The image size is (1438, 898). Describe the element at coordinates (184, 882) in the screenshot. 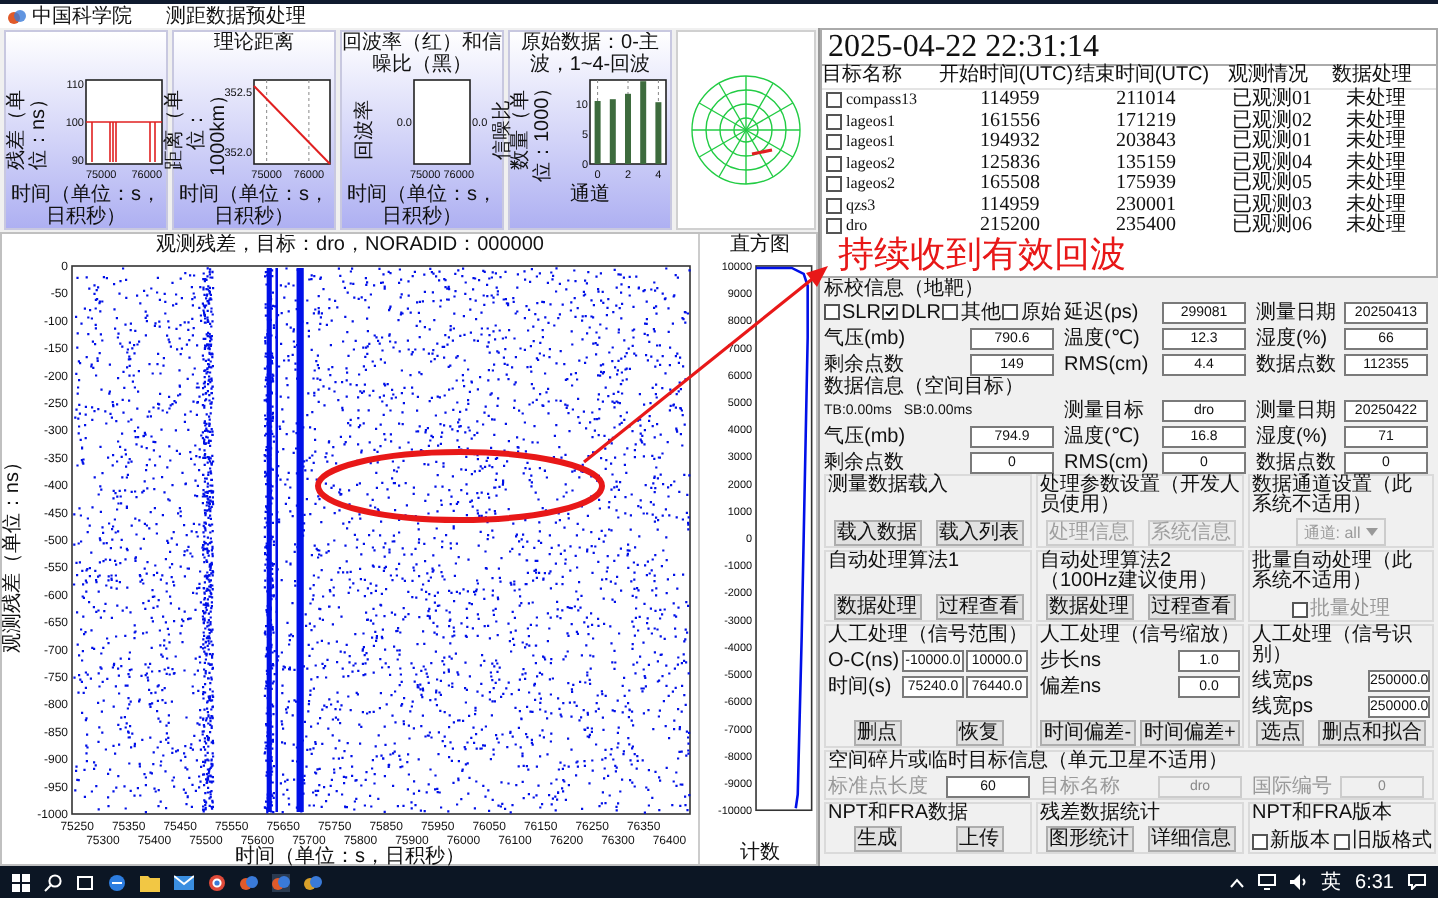

I see `mail-icon` at that location.